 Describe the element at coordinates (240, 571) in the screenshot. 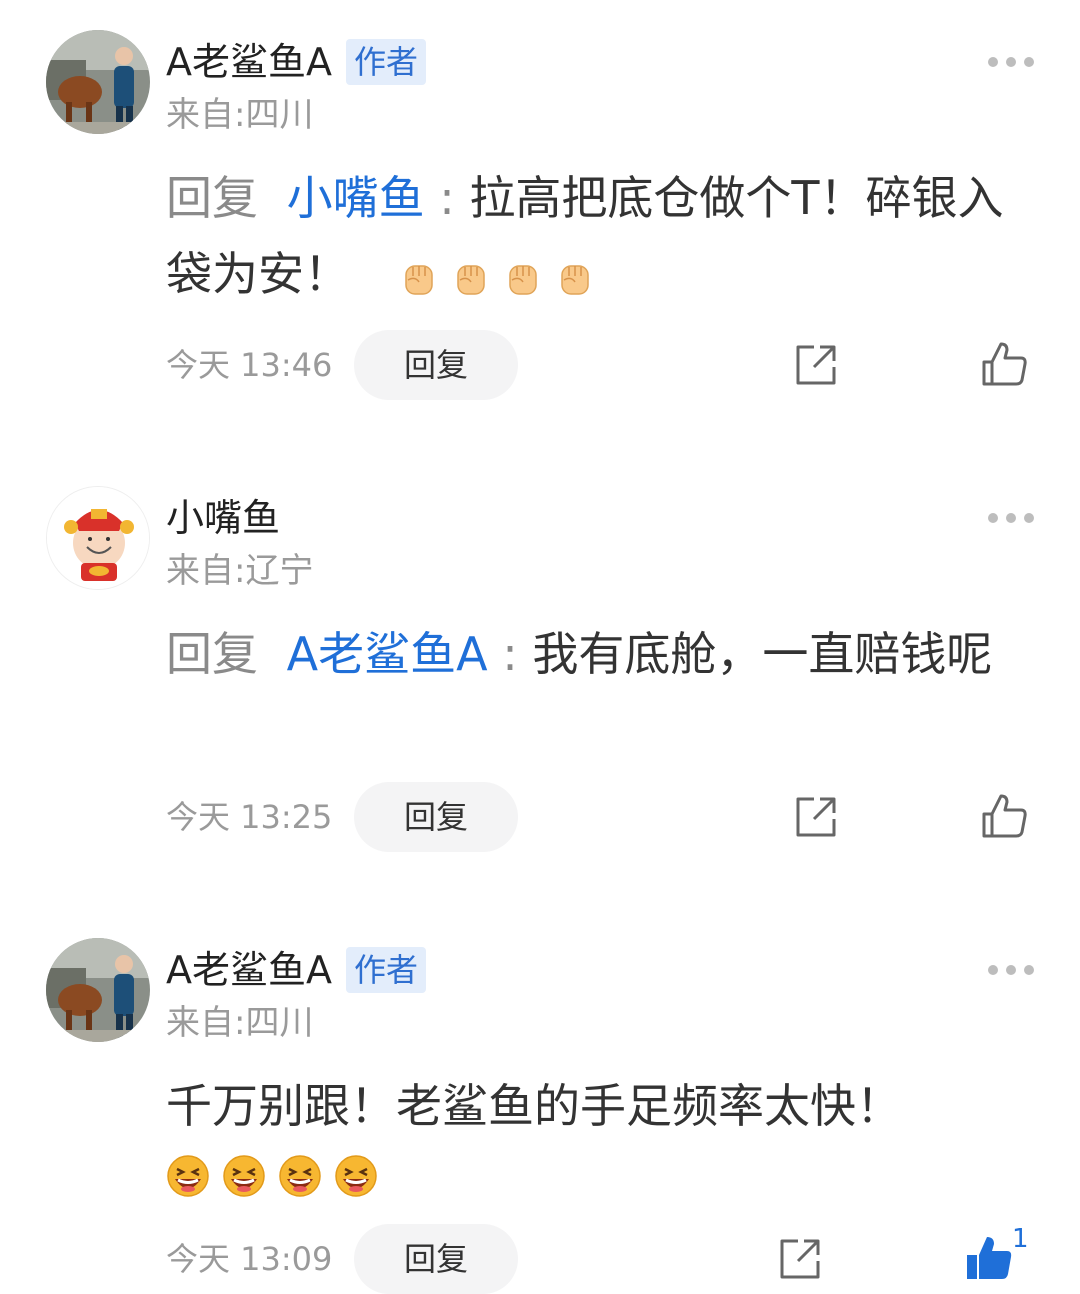

I see `location-label: 来自:辽宁` at that location.